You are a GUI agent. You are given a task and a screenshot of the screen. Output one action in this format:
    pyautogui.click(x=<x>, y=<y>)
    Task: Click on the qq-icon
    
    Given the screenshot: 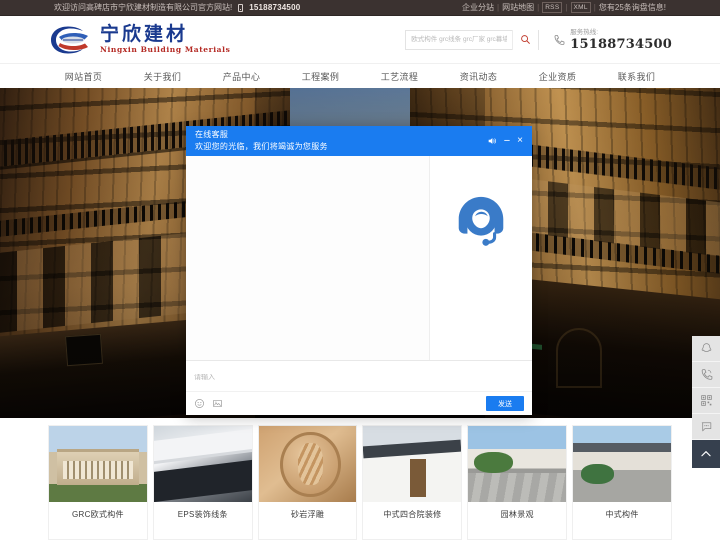 What is the action you would take?
    pyautogui.click(x=706, y=347)
    